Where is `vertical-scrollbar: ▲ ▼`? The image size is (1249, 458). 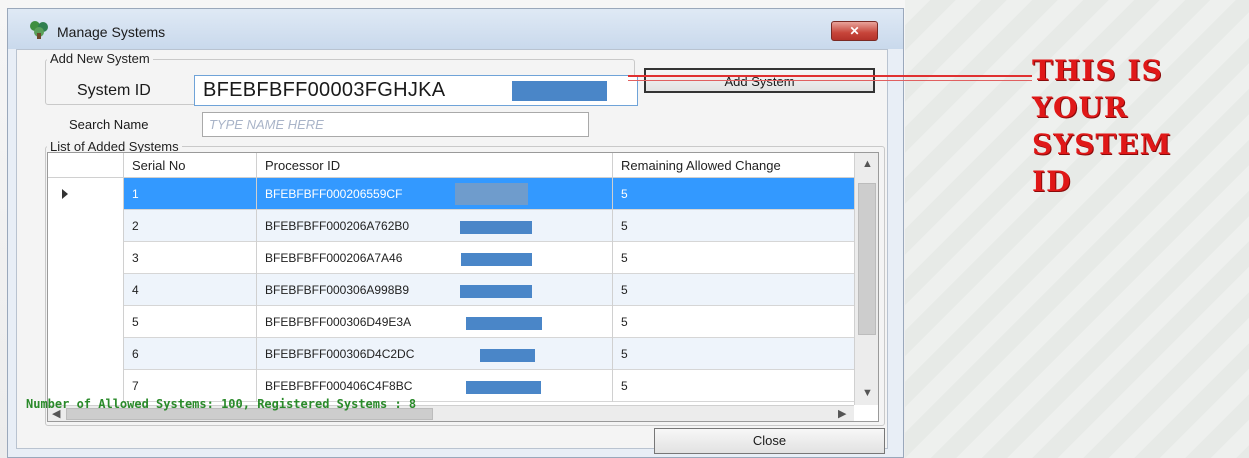
vertical-scrollbar: ▲ ▼ is located at coordinates (866, 279).